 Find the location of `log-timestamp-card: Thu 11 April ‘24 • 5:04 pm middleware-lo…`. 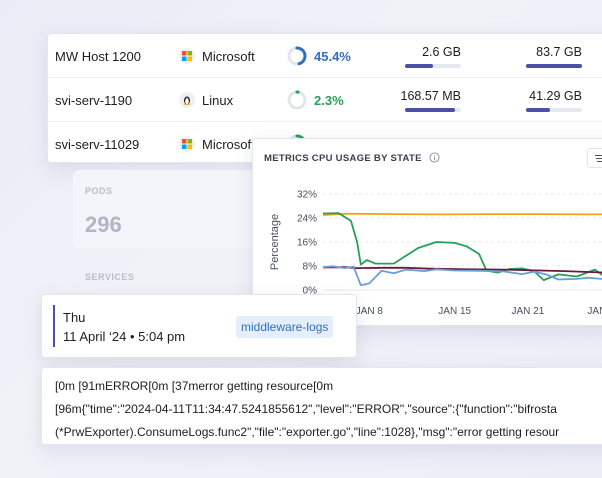

log-timestamp-card: Thu 11 April ‘24 • 5:04 pm middleware-lo… is located at coordinates (199, 326).